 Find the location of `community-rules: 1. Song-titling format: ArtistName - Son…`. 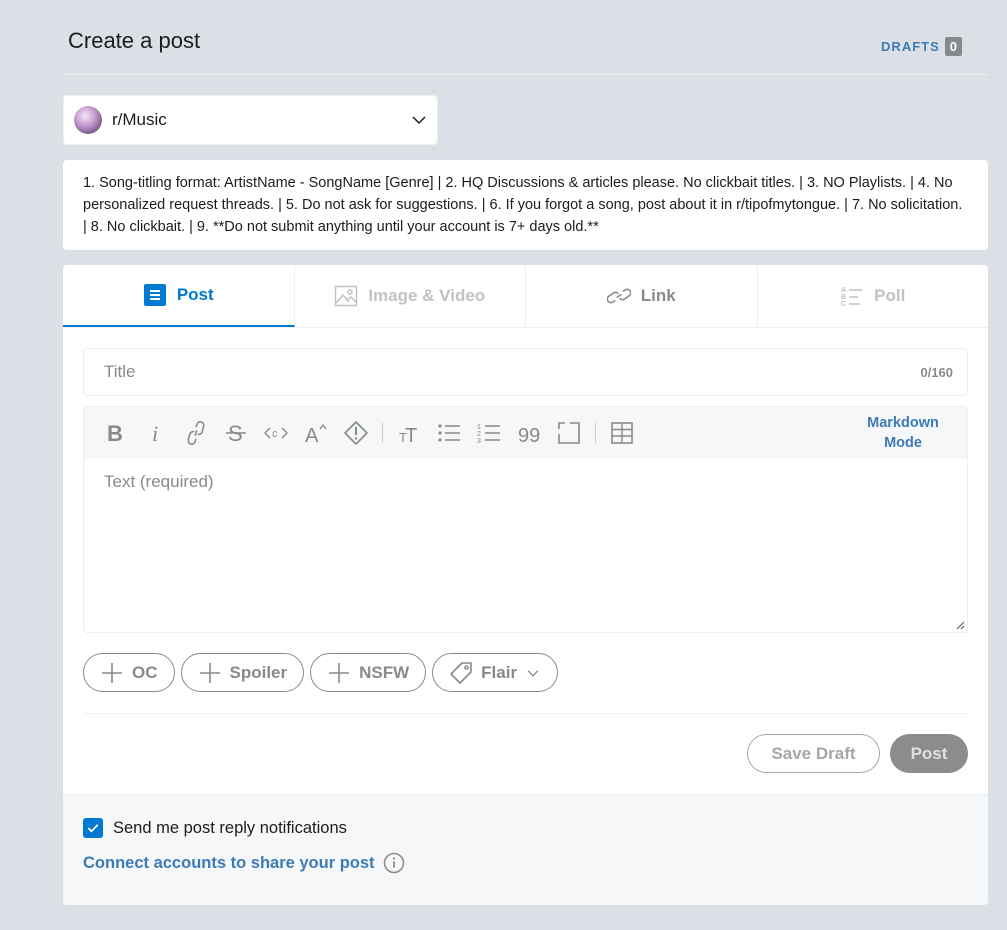

community-rules: 1. Song-titling format: ArtistName - Son… is located at coordinates (525, 205).